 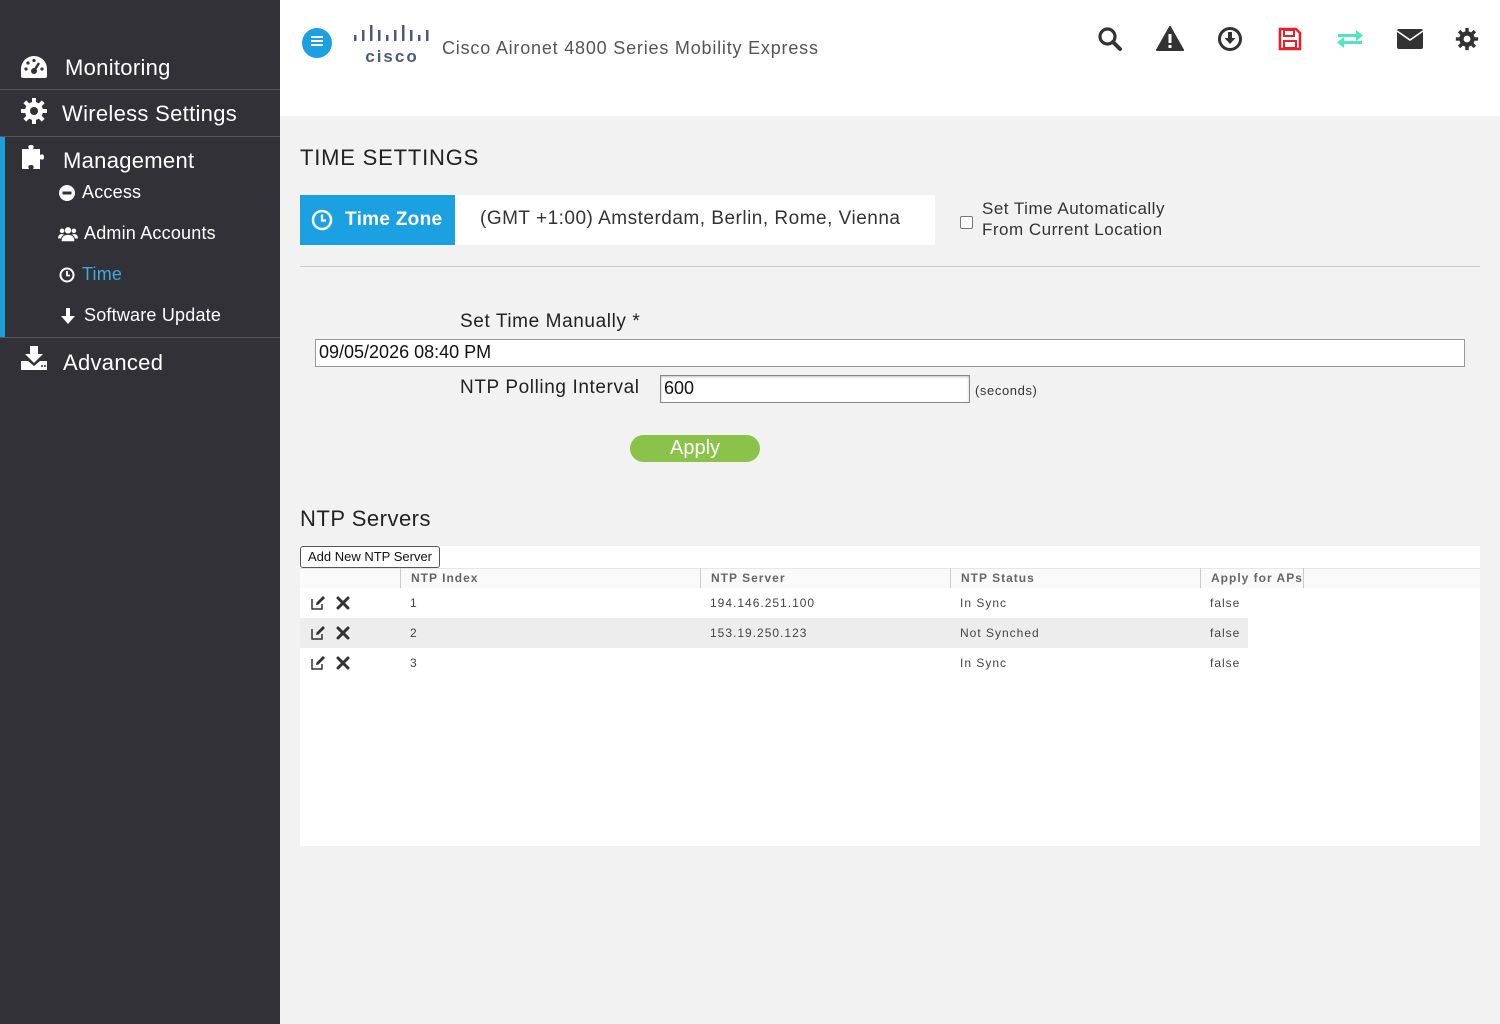 I want to click on auto-time-checkbox, so click(x=966, y=222).